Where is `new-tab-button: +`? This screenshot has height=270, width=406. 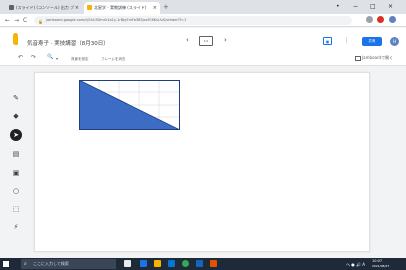 new-tab-button: + is located at coordinates (166, 7).